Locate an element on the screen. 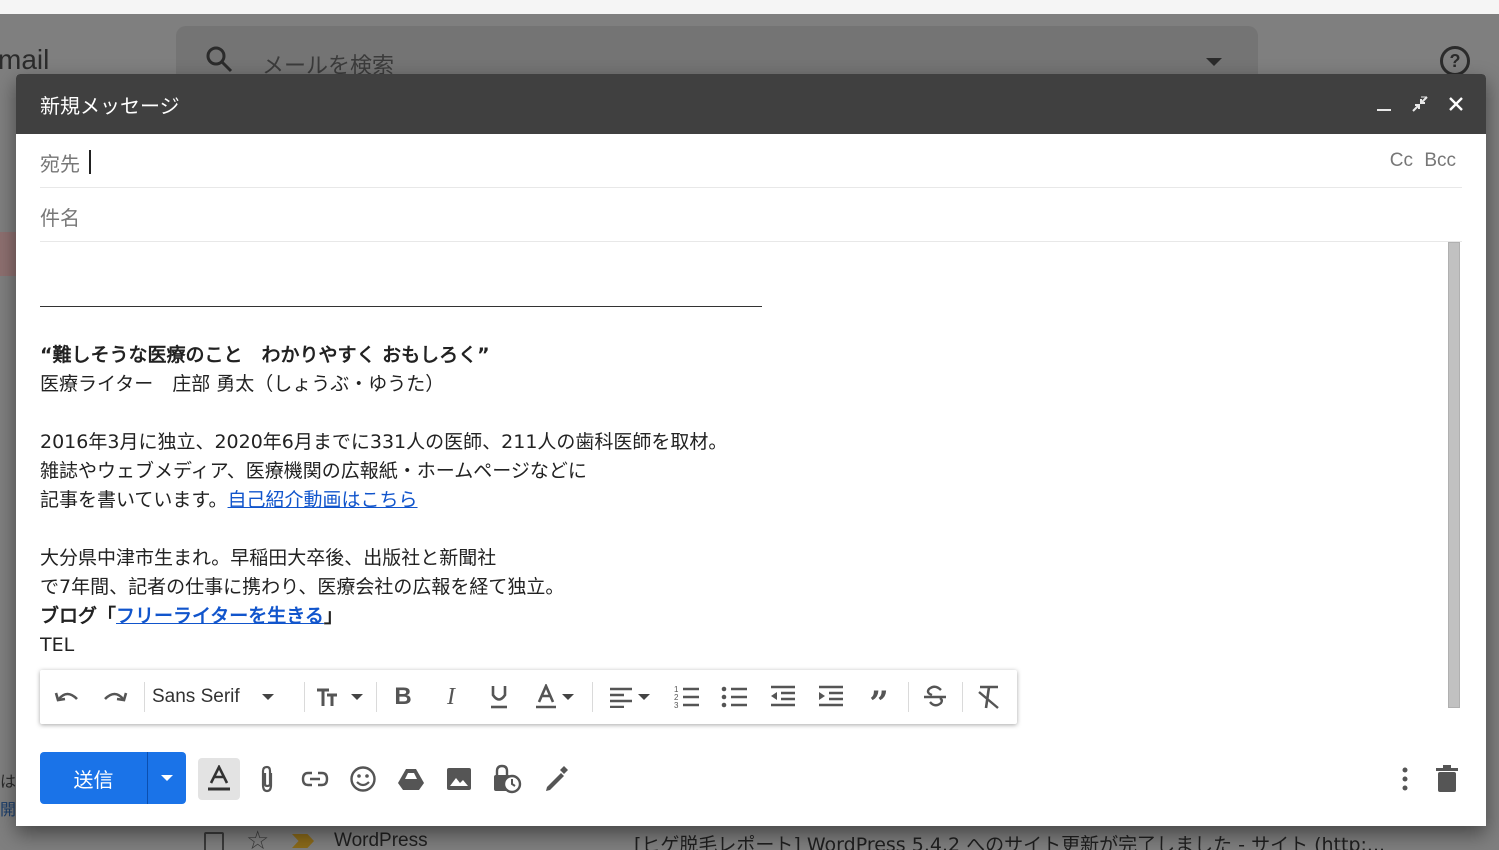 This screenshot has height=850, width=1499. photo-icon is located at coordinates (459, 779).